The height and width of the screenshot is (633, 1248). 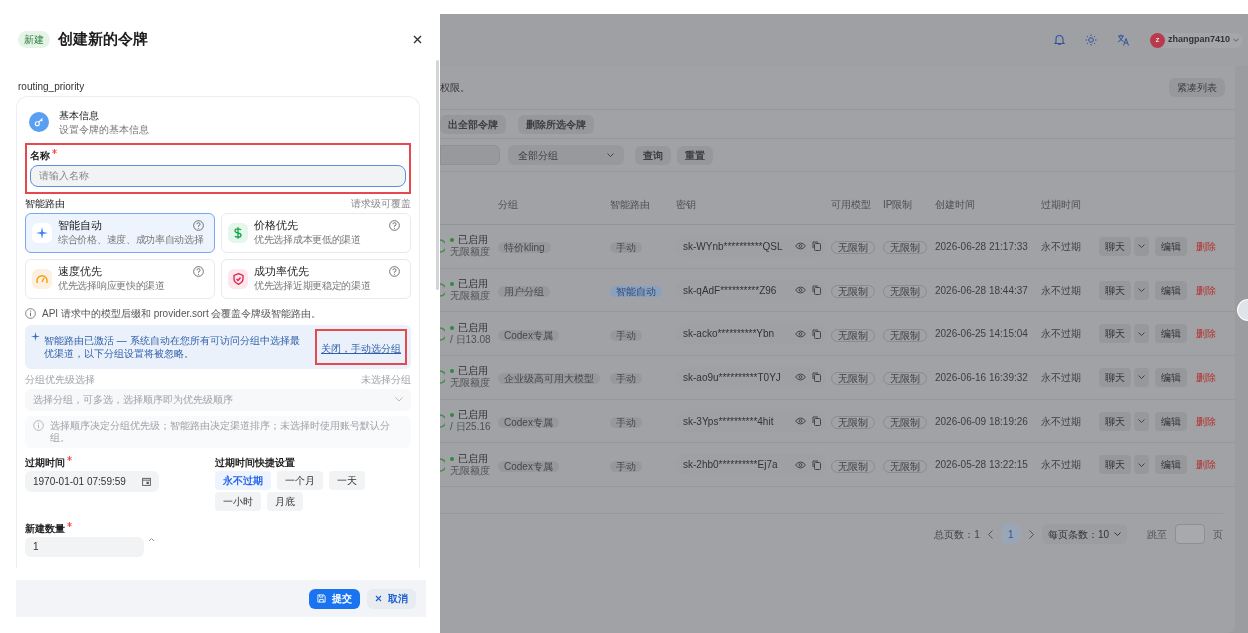 What do you see at coordinates (84, 546) in the screenshot?
I see `count-input: 1` at bounding box center [84, 546].